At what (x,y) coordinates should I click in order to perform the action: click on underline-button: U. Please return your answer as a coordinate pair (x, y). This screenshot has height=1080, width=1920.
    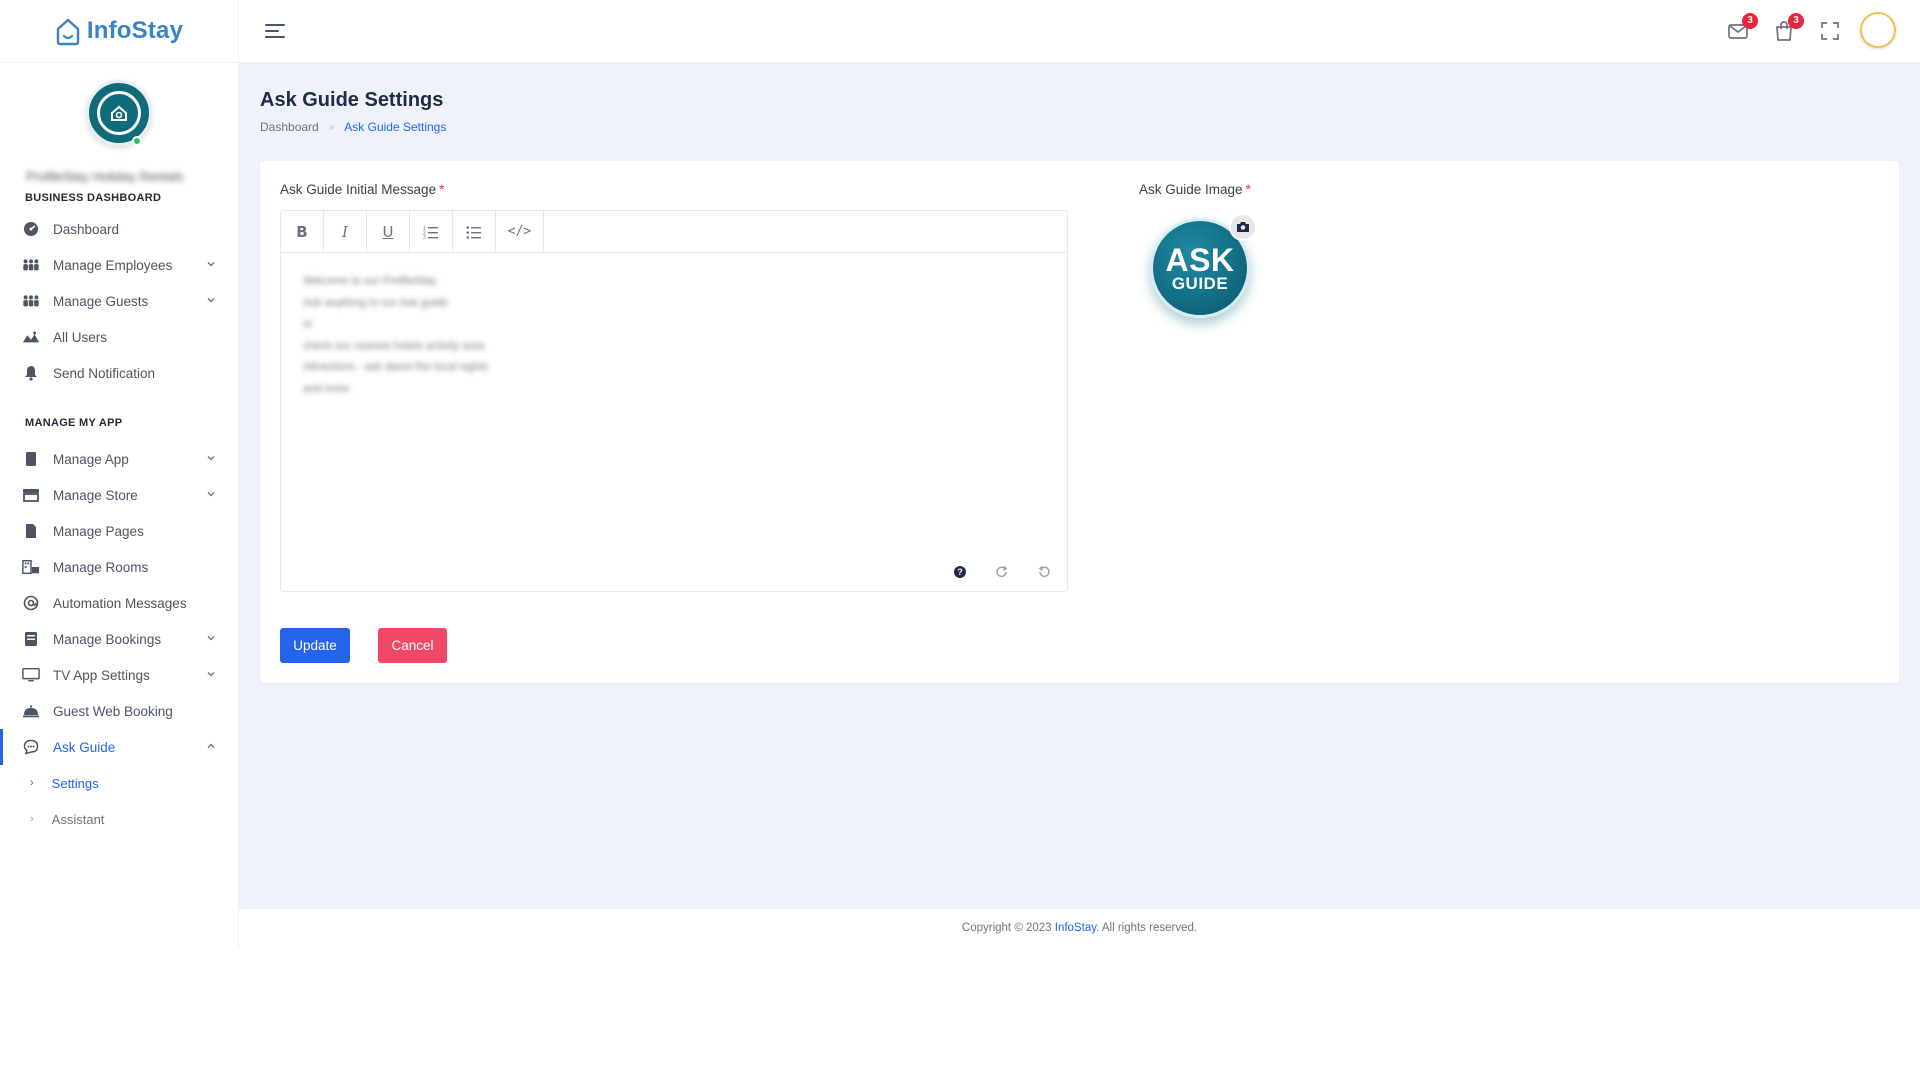
    Looking at the image, I should click on (388, 231).